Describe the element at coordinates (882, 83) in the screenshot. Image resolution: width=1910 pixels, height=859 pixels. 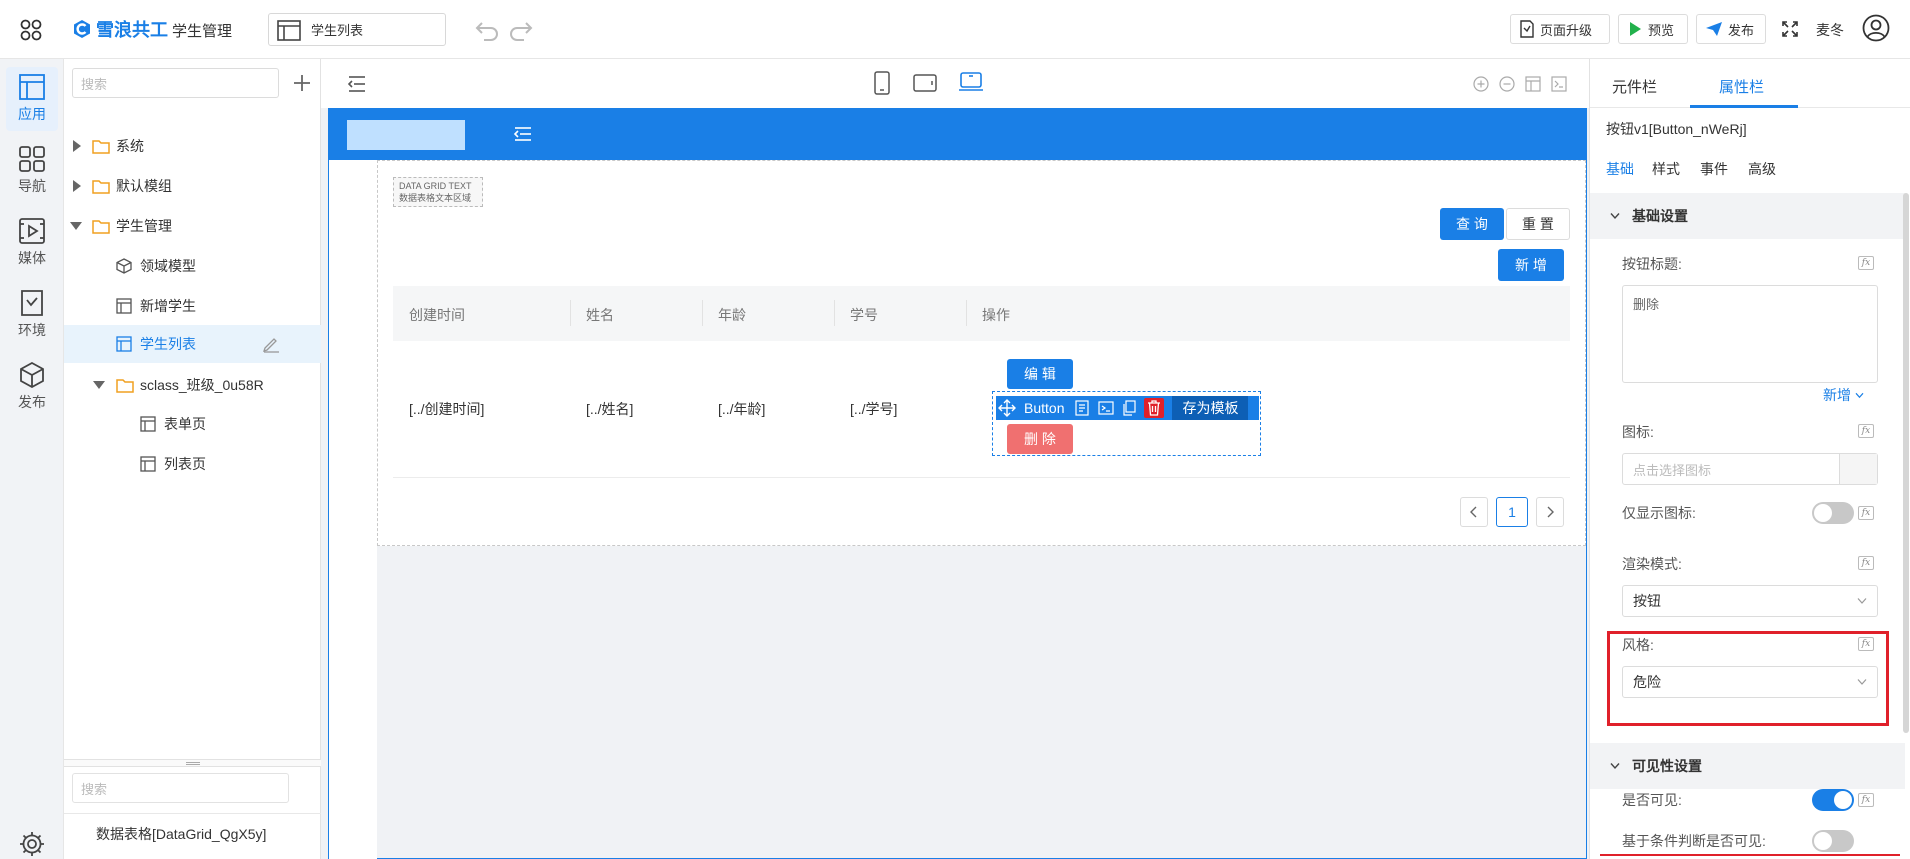
I see `mobile-view-icon` at that location.